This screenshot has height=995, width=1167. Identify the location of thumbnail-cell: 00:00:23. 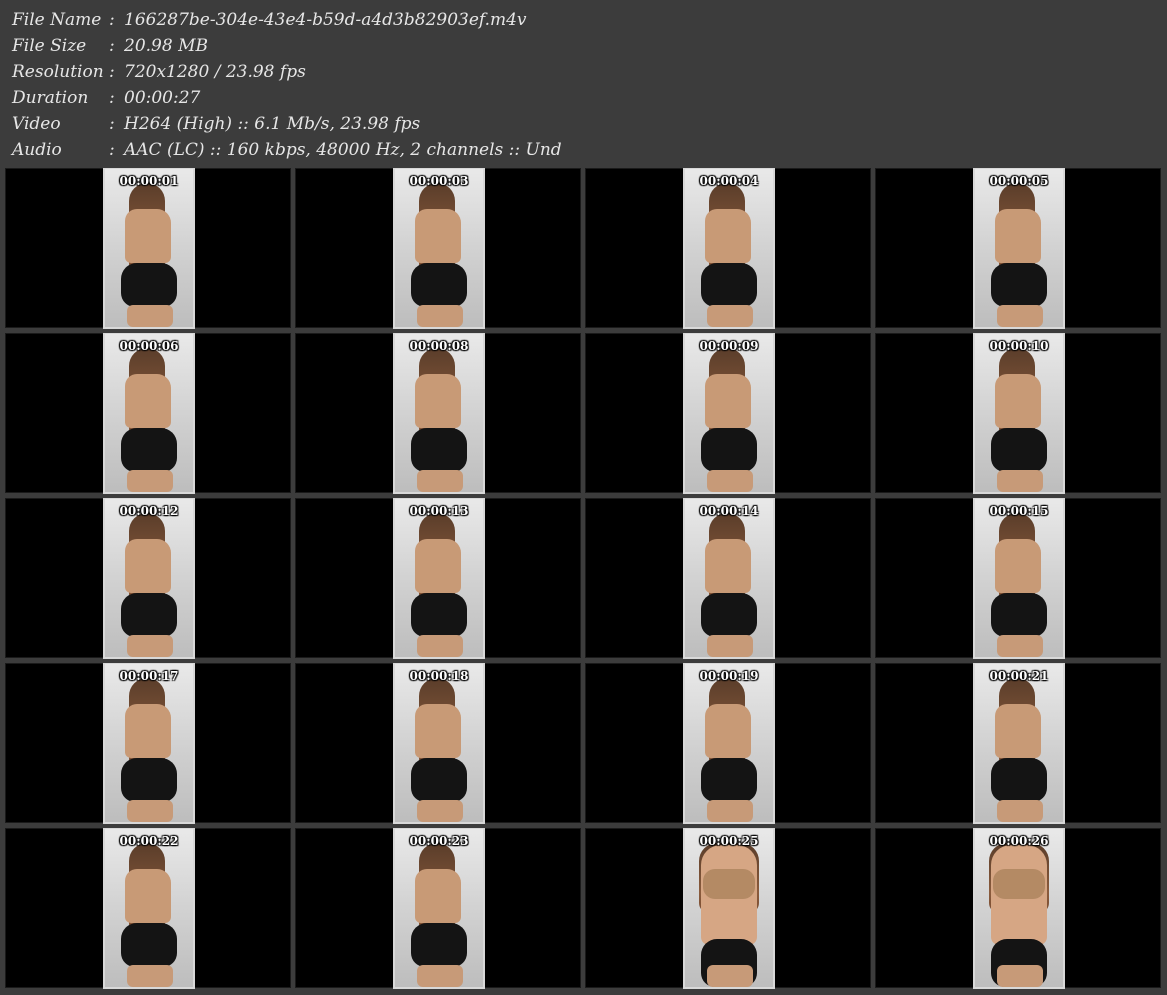
(438, 908).